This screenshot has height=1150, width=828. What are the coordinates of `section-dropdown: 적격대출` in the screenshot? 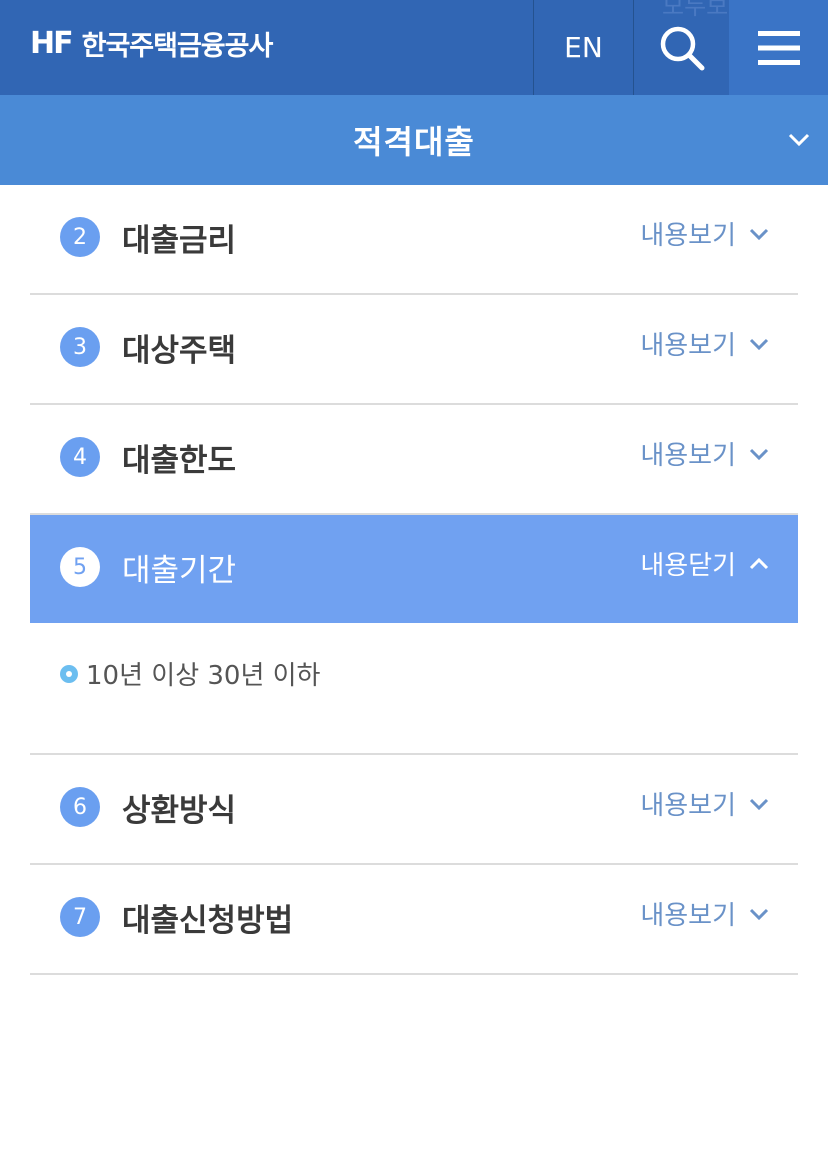 It's located at (414, 140).